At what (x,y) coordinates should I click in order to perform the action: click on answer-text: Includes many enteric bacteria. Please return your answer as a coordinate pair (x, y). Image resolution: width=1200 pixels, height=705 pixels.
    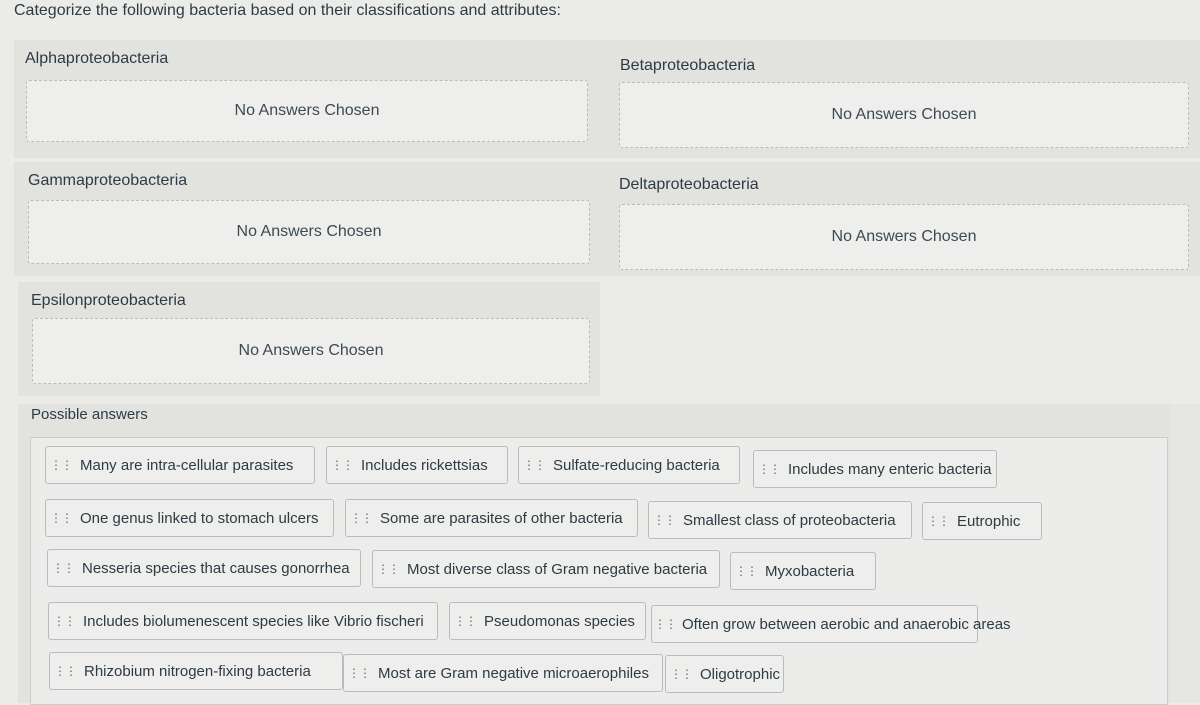
    Looking at the image, I should click on (890, 469).